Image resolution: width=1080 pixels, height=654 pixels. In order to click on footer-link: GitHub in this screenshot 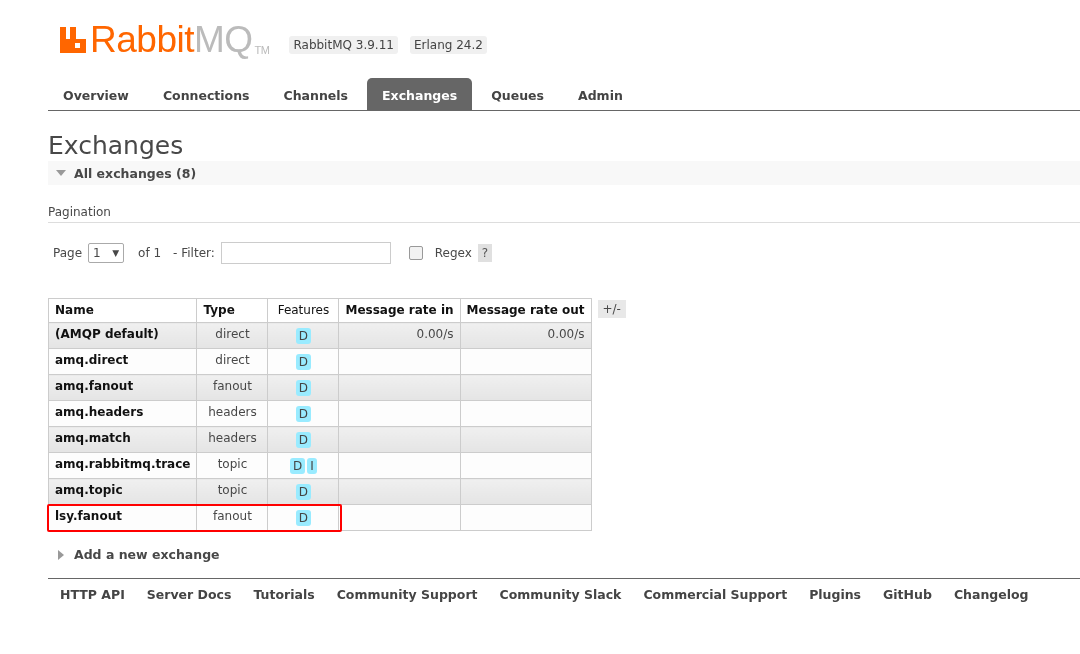, I will do `click(907, 594)`.